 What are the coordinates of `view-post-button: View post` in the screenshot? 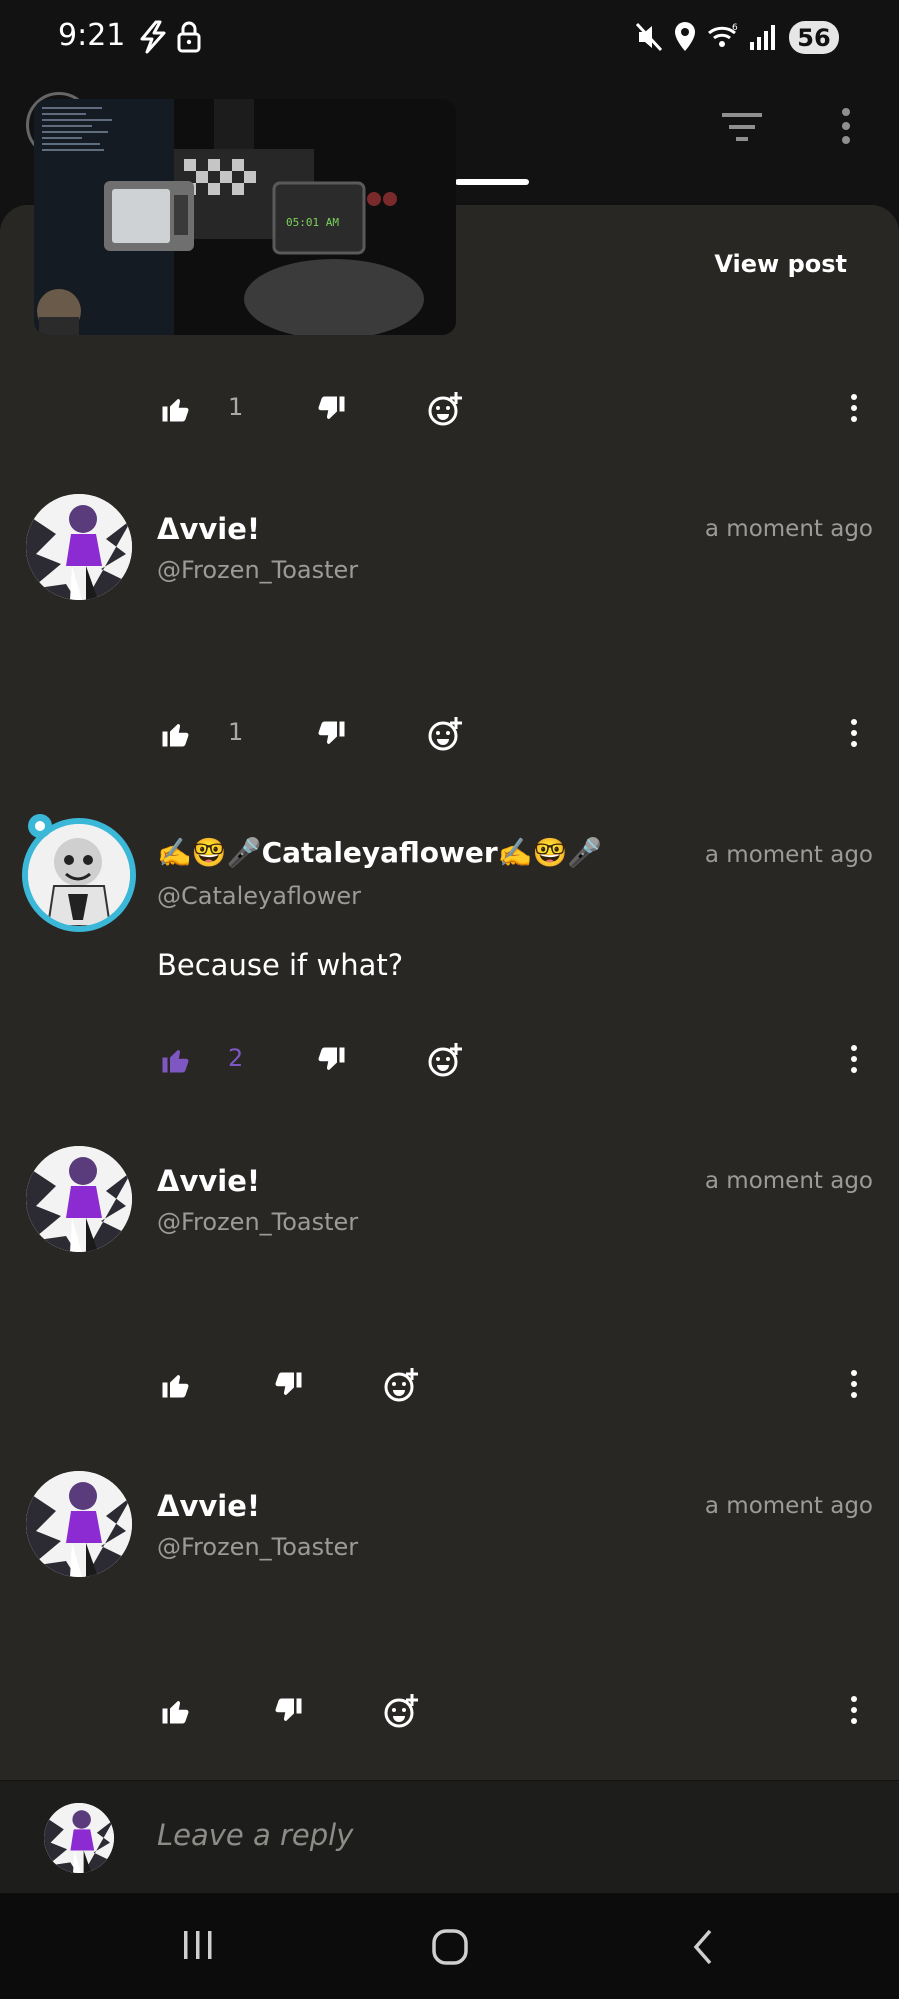 It's located at (780, 264).